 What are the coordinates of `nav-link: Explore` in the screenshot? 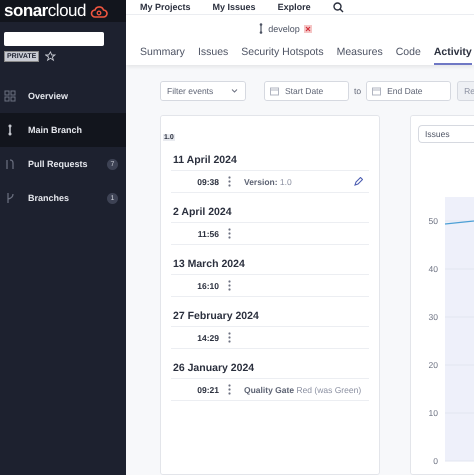 It's located at (294, 7).